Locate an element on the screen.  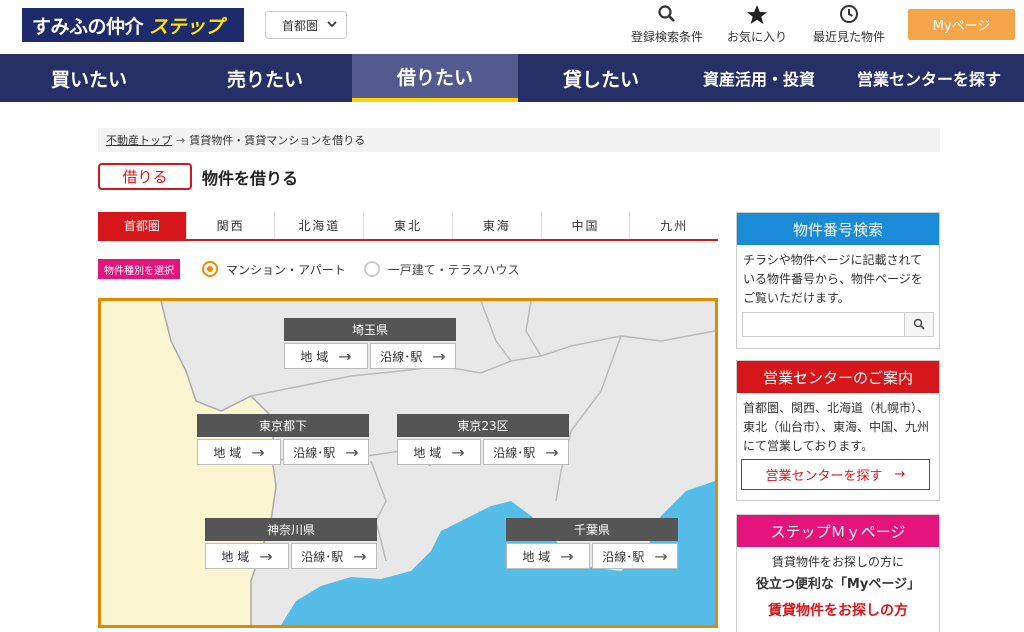
chiba-line-button: 沿線･駅 → is located at coordinates (635, 556).